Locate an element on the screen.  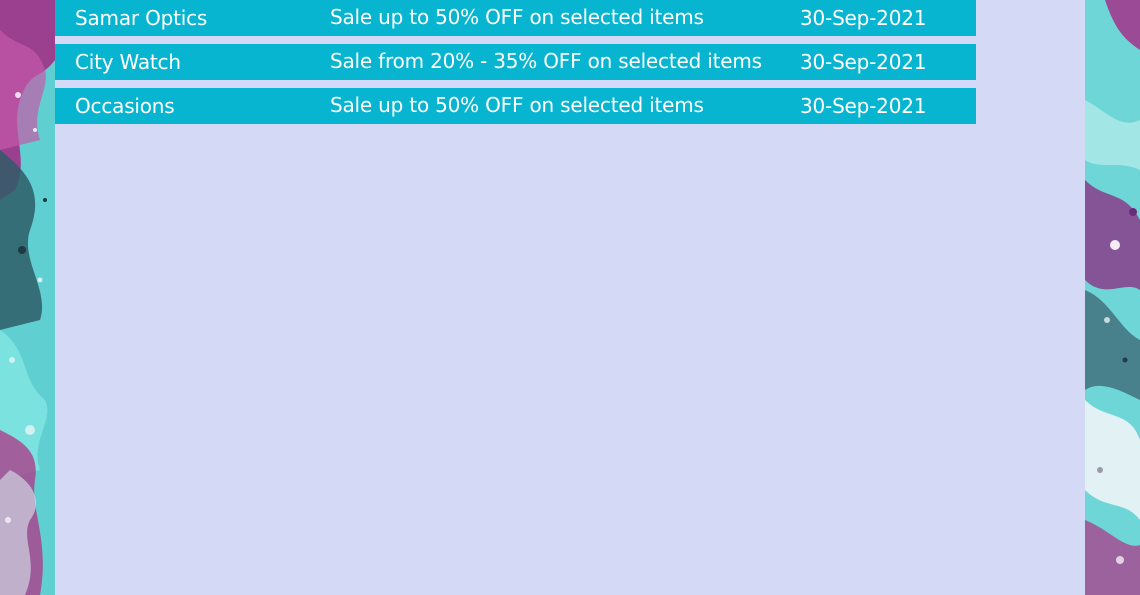
fluid-art-right-image is located at coordinates (1112, 297).